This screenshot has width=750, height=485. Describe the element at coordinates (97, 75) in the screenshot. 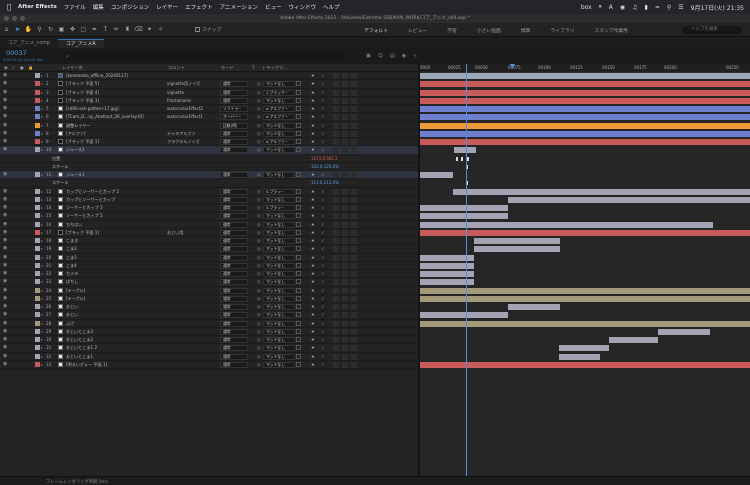

I see `layer-name: [komaneko_offline_20240117]` at that location.